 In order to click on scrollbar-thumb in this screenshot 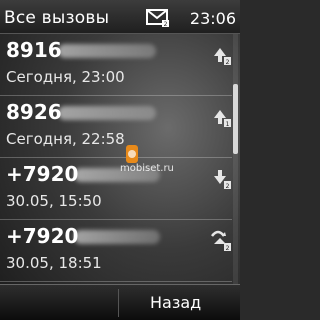, I will do `click(235, 119)`.